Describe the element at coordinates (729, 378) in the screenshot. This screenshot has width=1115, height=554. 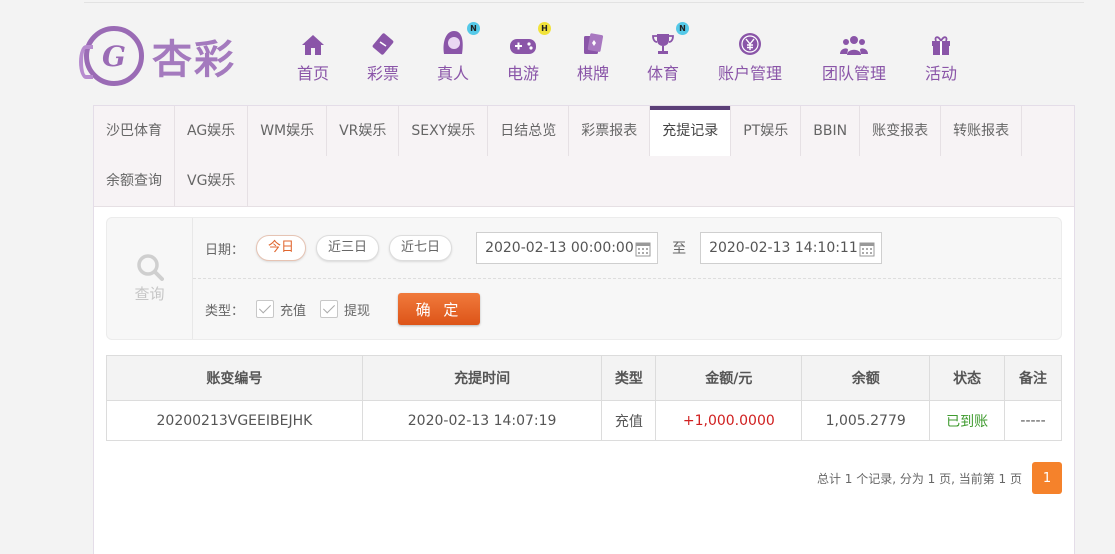
I see `col-amount: 金额/元` at that location.